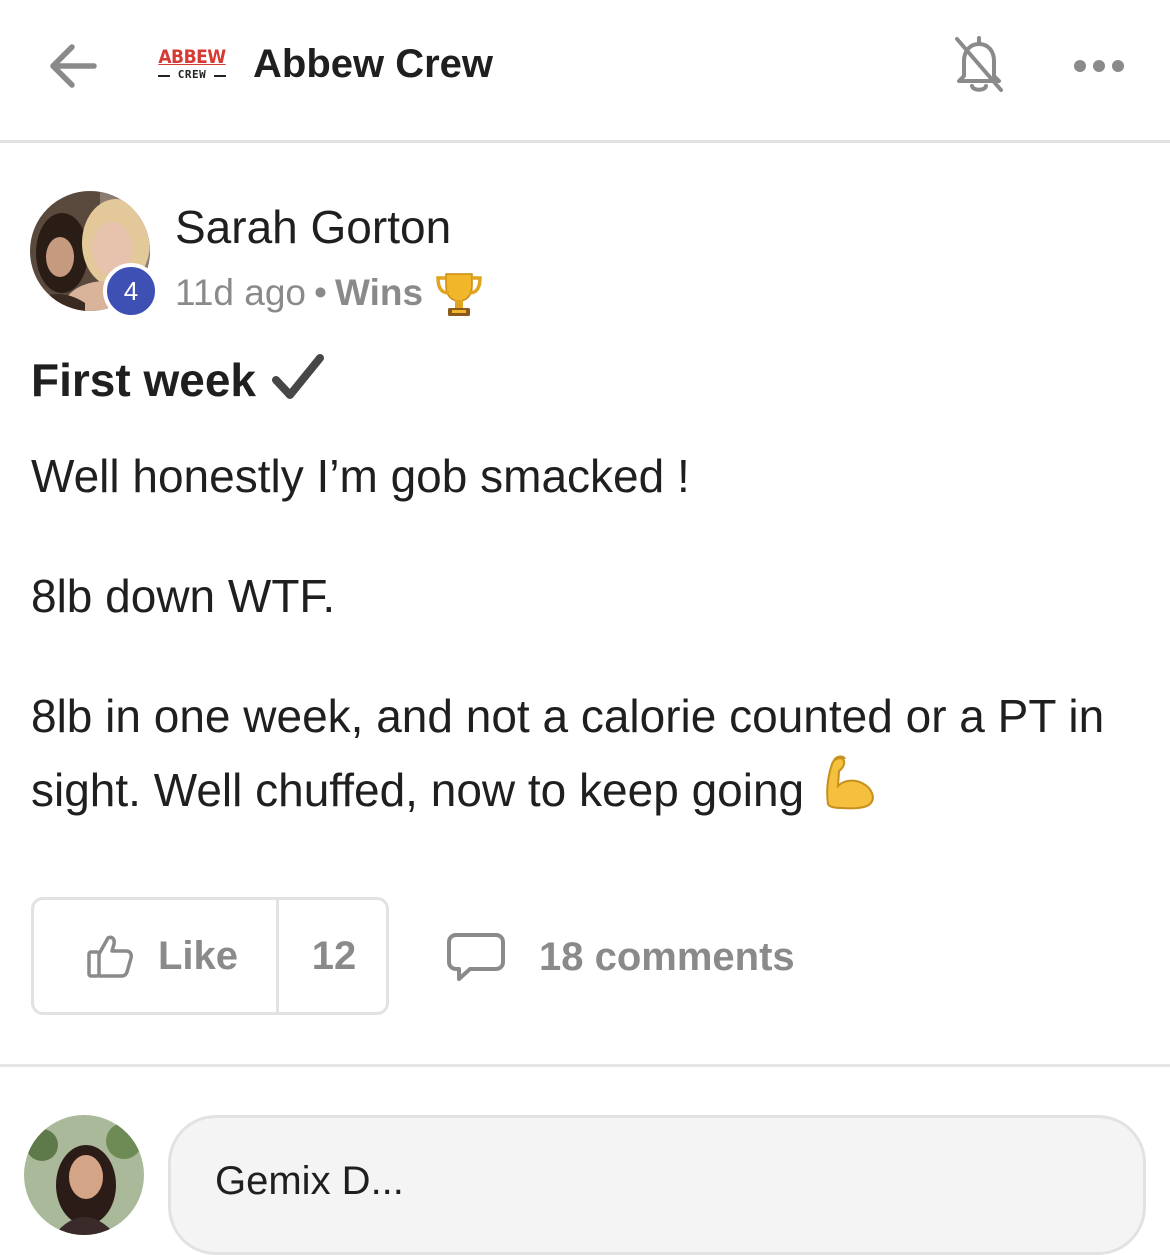  Describe the element at coordinates (360, 476) in the screenshot. I see `post-body-paragraph: Well honestly I’m gob smacked !` at that location.